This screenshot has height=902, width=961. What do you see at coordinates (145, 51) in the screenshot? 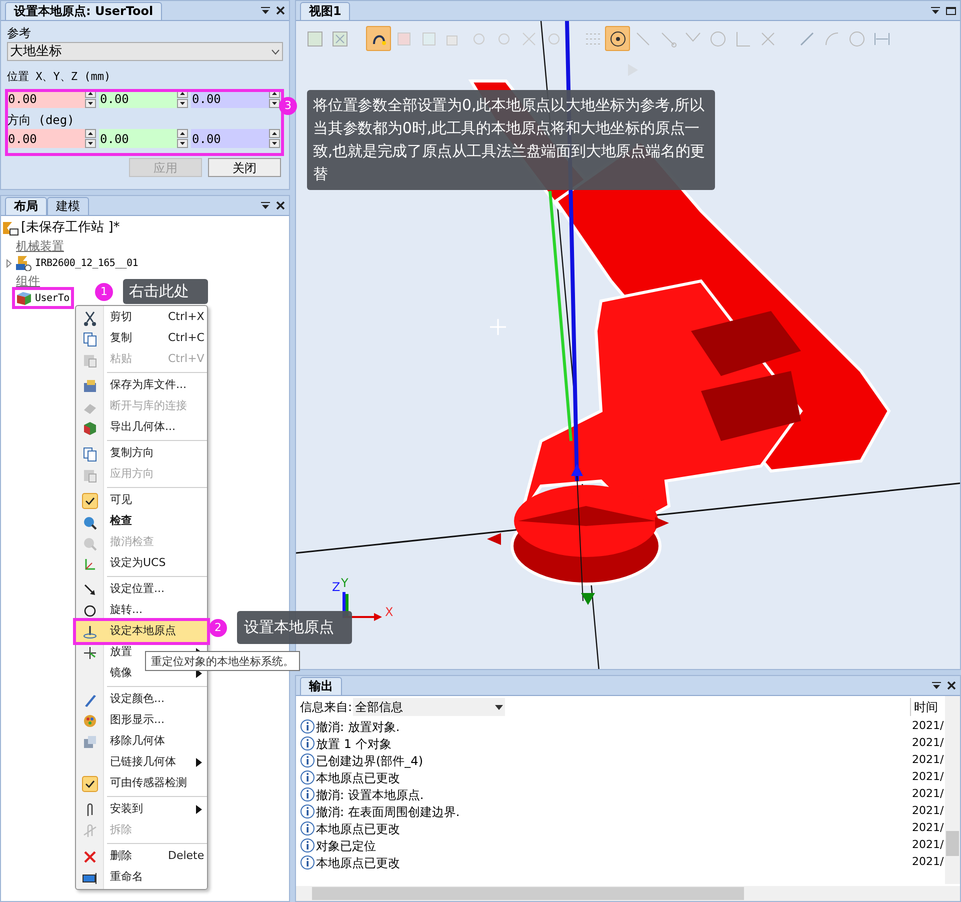
I see `reference-dropdown: 大地坐标` at bounding box center [145, 51].